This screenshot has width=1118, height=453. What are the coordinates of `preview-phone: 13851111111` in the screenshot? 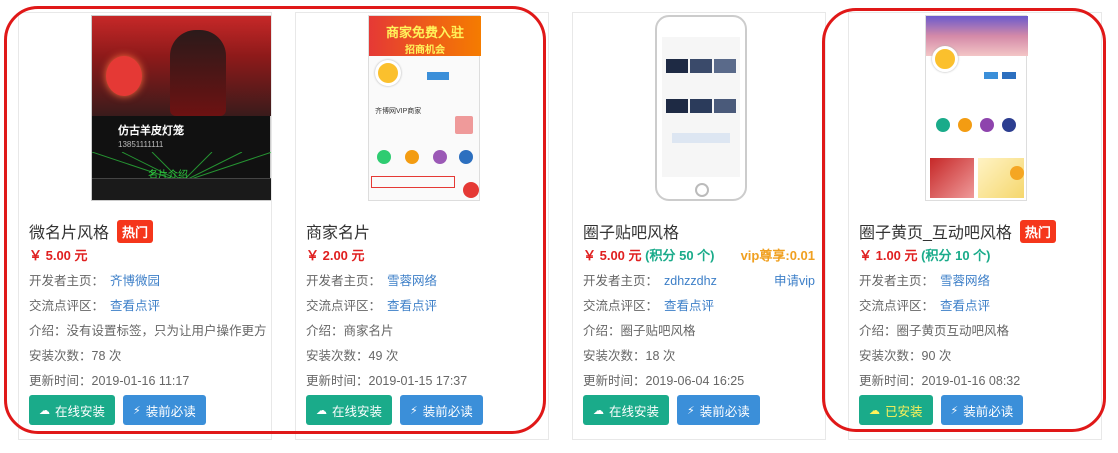 It's located at (141, 144).